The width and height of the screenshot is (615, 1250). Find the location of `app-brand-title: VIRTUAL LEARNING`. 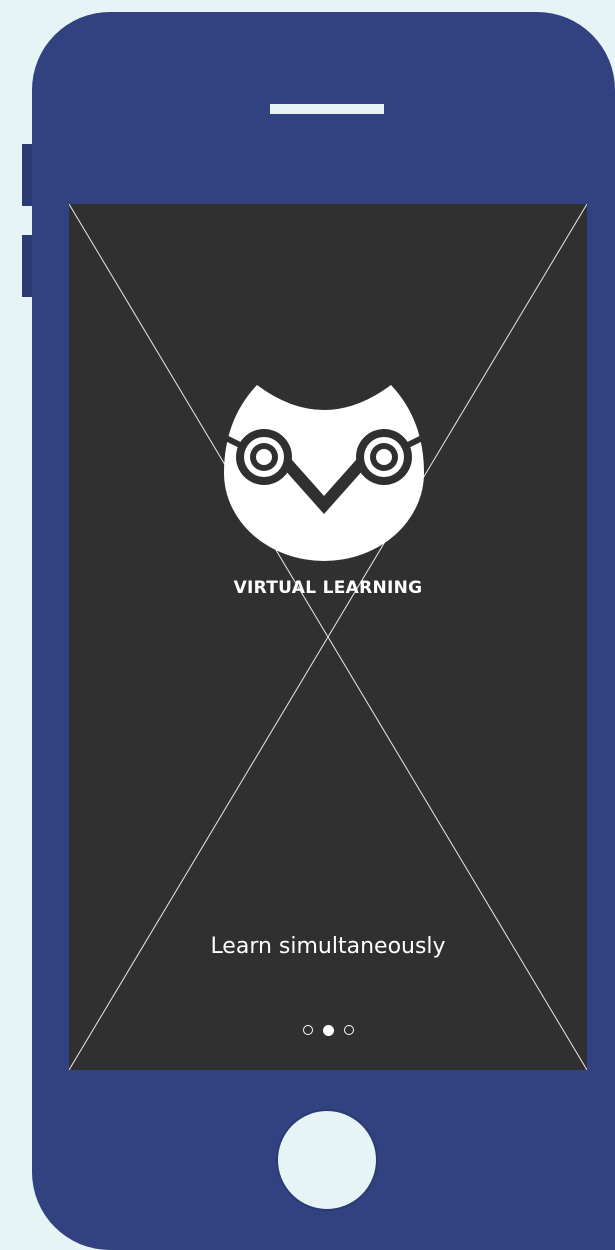

app-brand-title: VIRTUAL LEARNING is located at coordinates (328, 588).